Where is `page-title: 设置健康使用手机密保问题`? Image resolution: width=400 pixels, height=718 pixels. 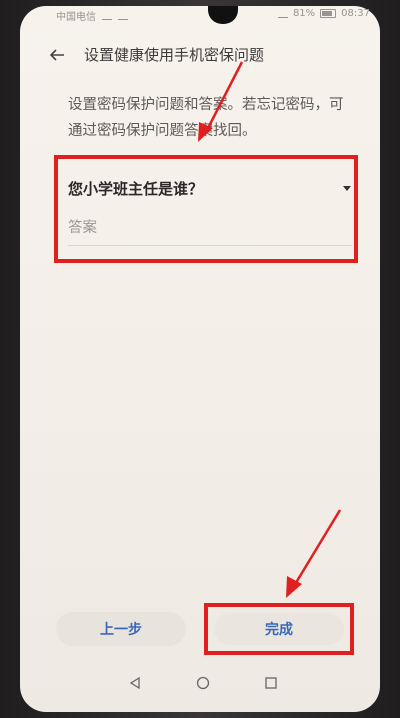 page-title: 设置健康使用手机密保问题 is located at coordinates (174, 55).